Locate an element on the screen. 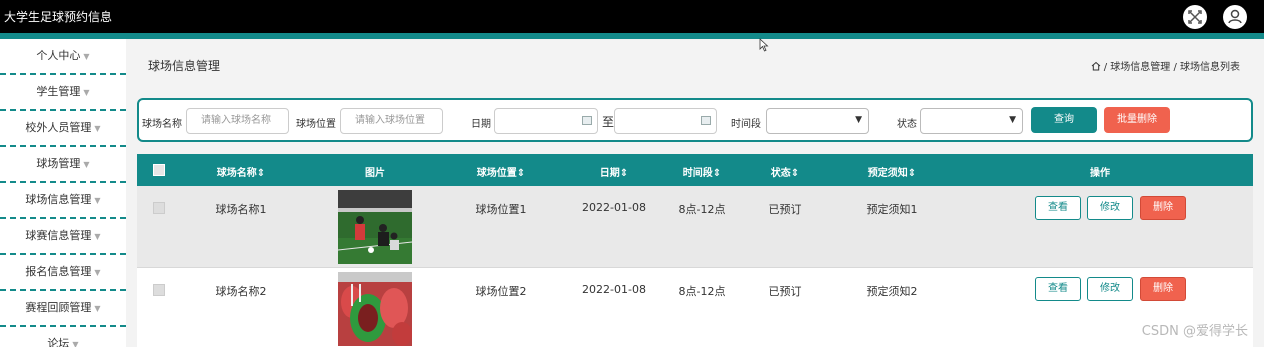  column-header-date: 日期⇕ is located at coordinates (614, 171).